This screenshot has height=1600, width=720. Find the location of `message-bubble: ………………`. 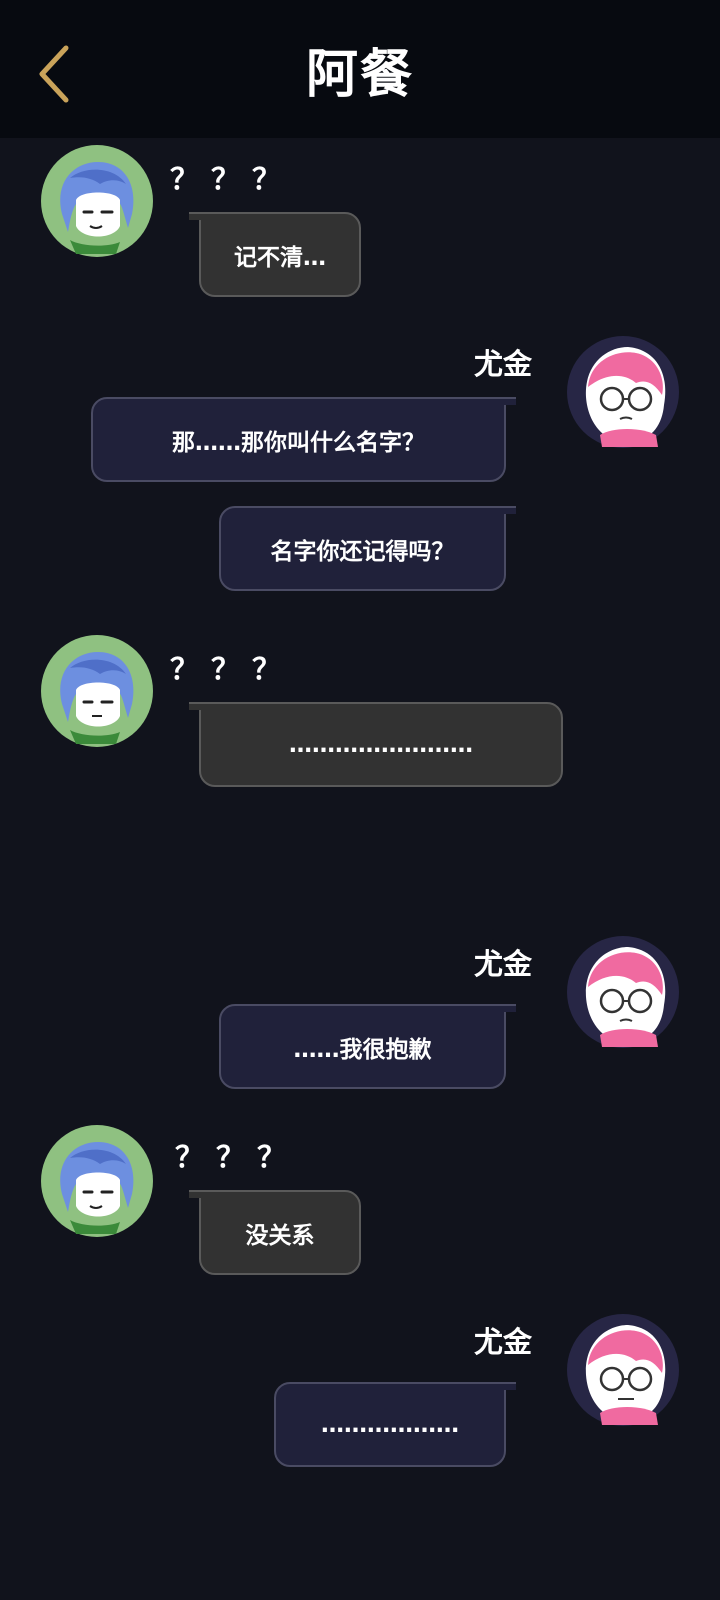

message-bubble: ……………… is located at coordinates (395, 1424).